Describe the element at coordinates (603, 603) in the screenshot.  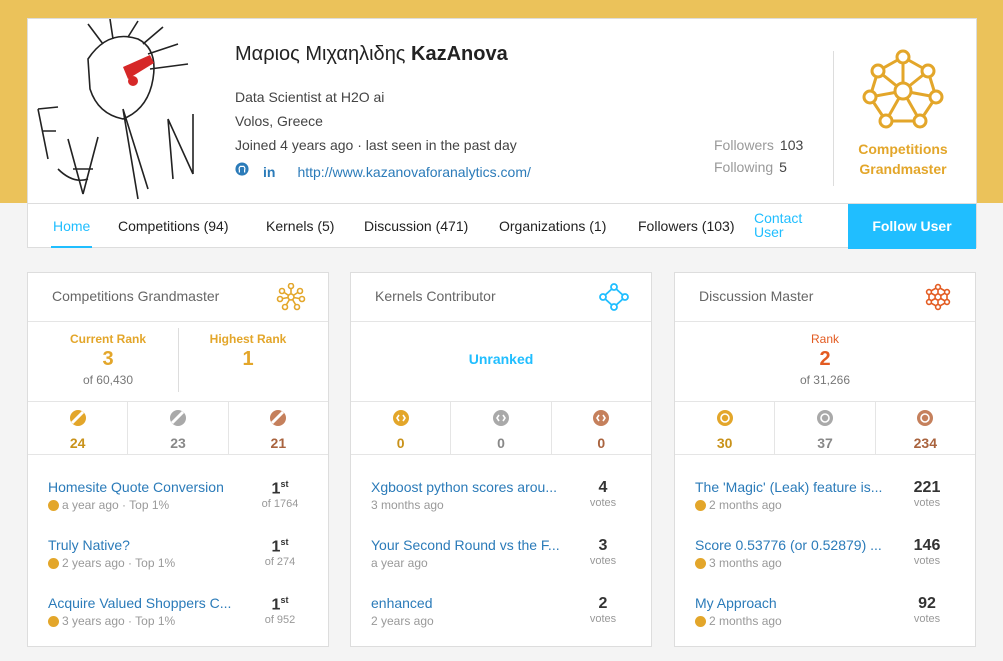
I see `item-votes: 2` at that location.